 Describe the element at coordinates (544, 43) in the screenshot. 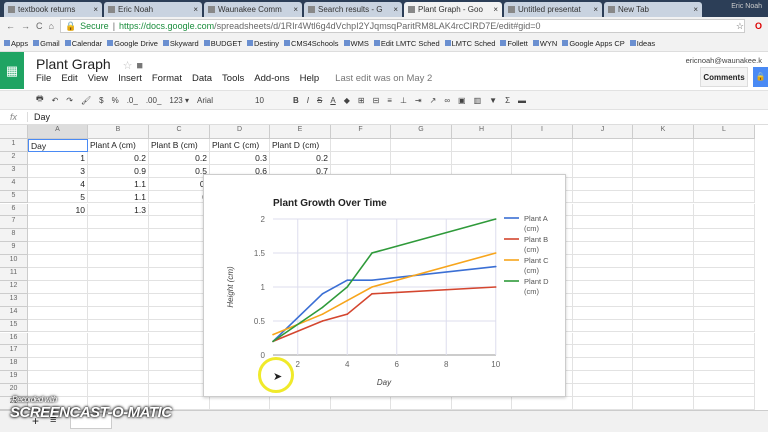

I see `bookmark-item: WYN` at that location.